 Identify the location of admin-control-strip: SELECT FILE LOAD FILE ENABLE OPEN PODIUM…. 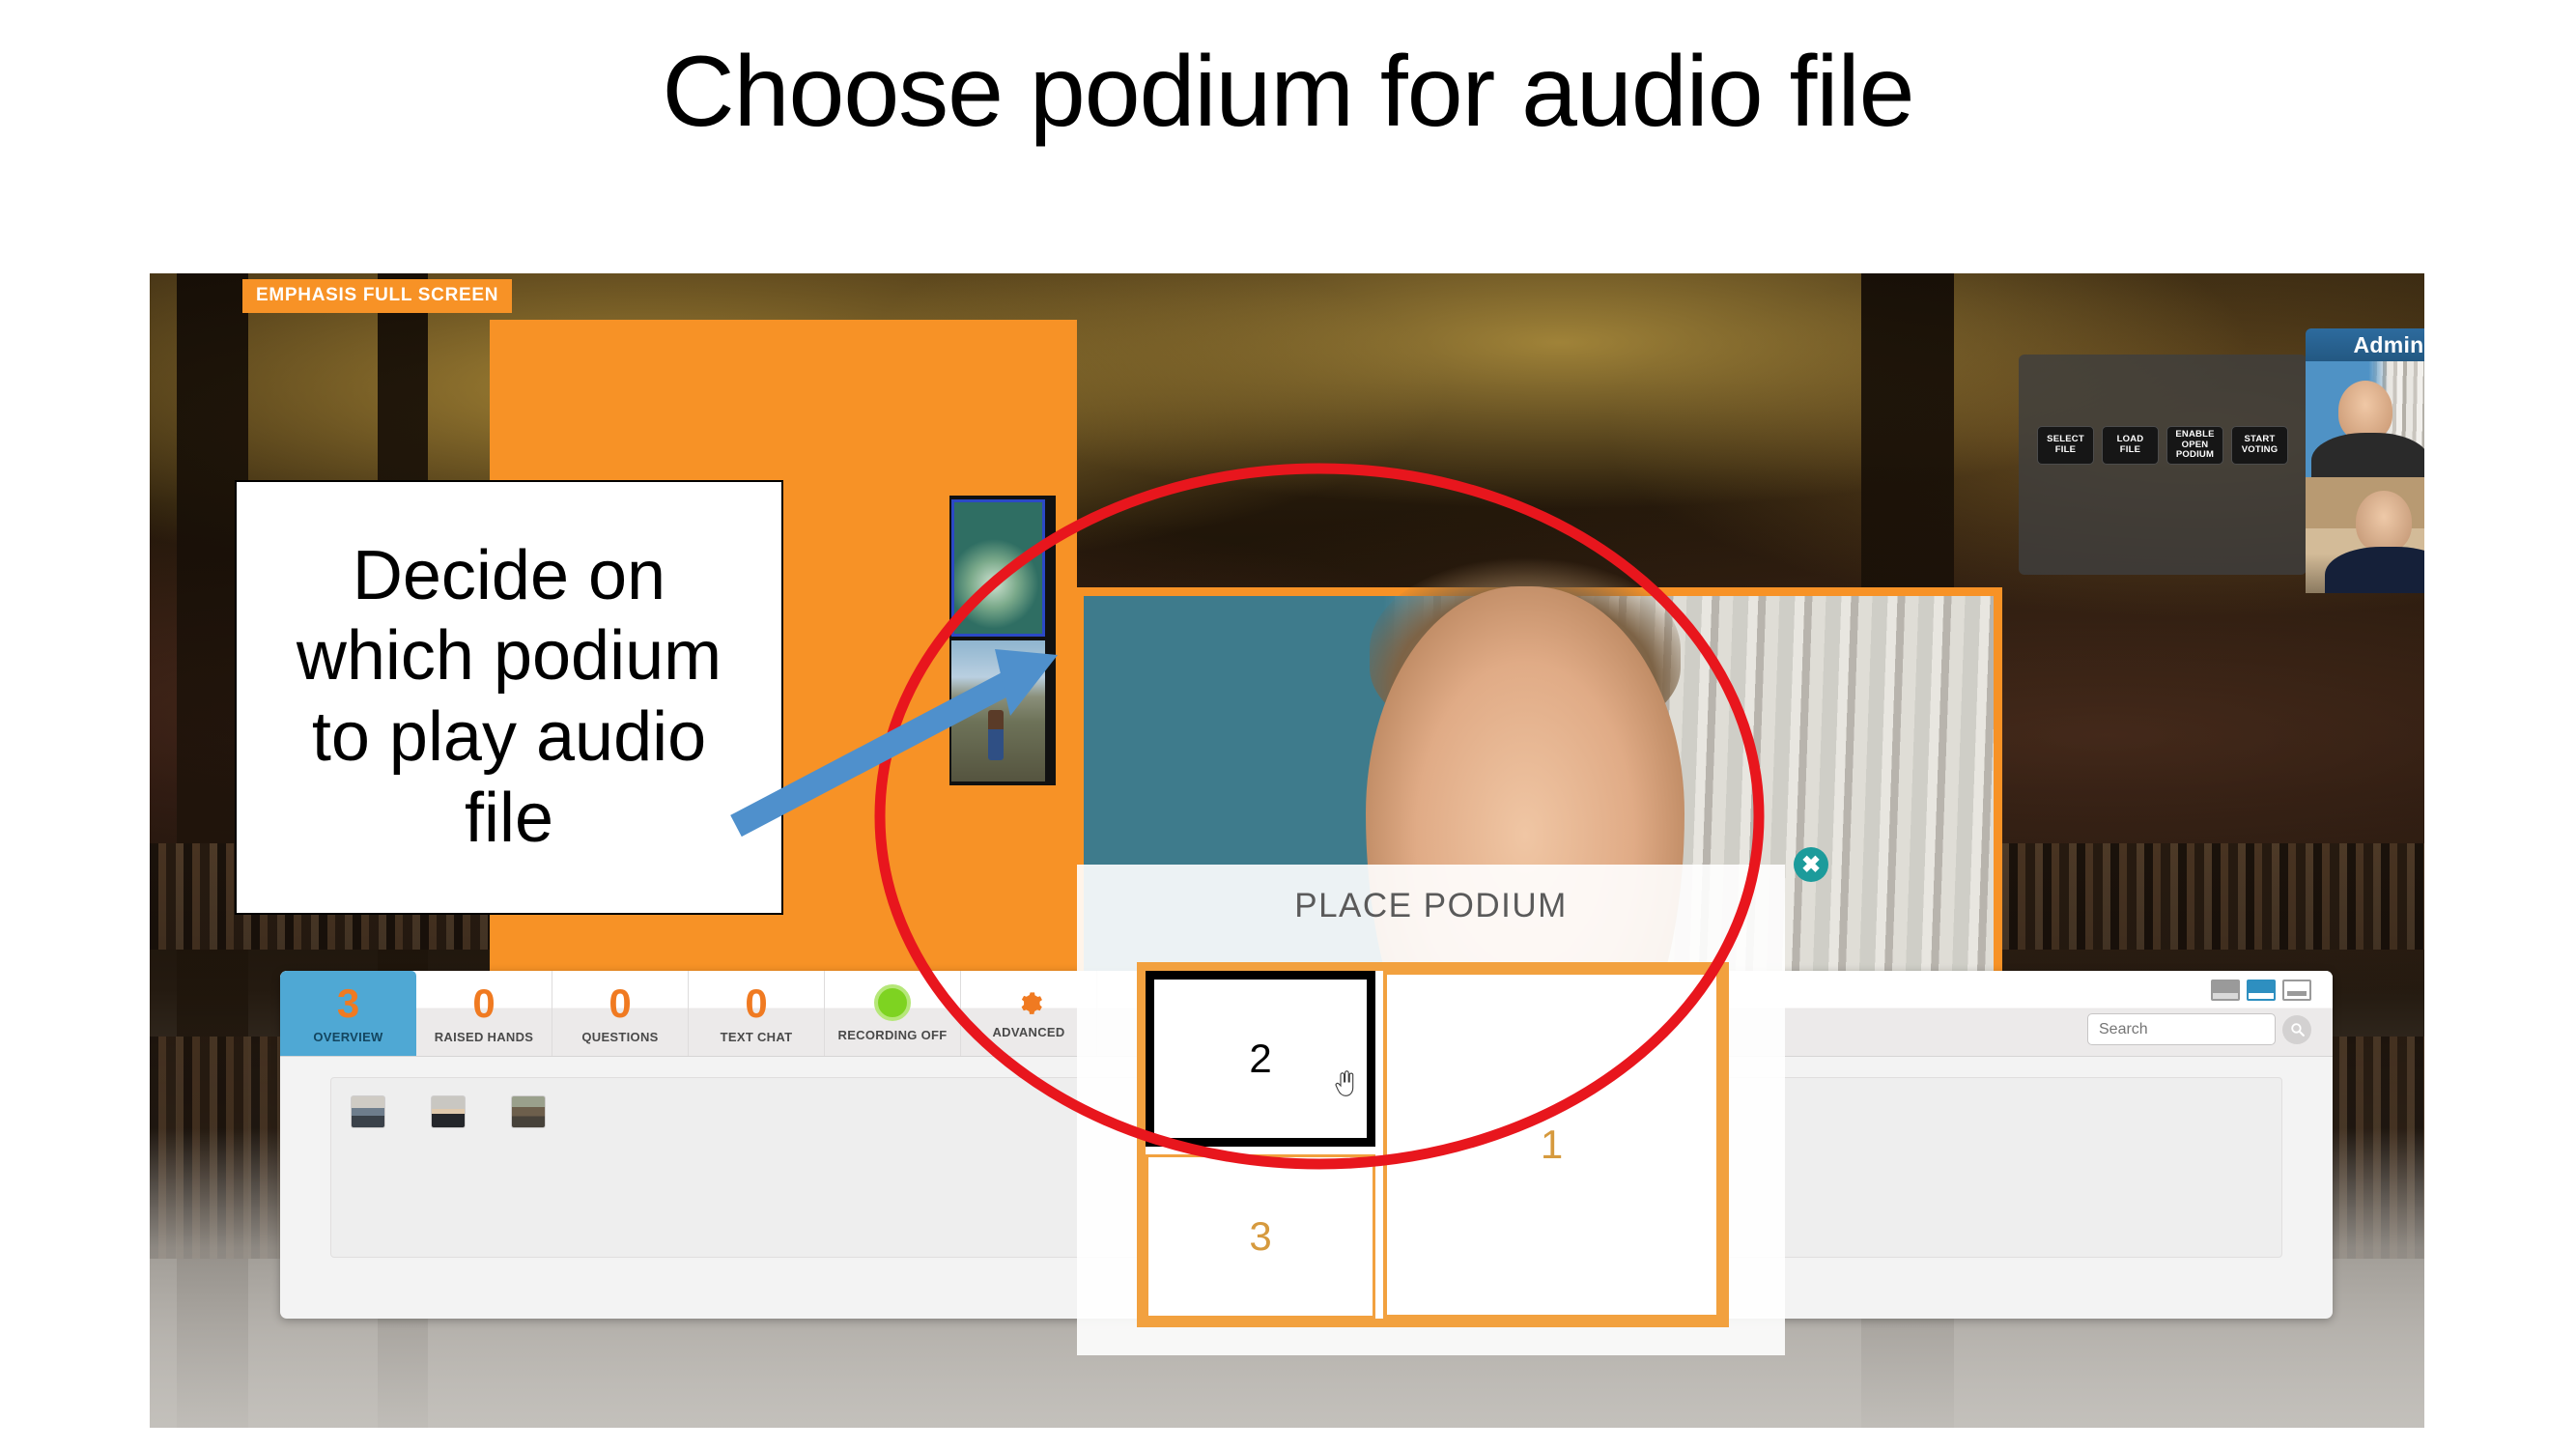
(2210, 587).